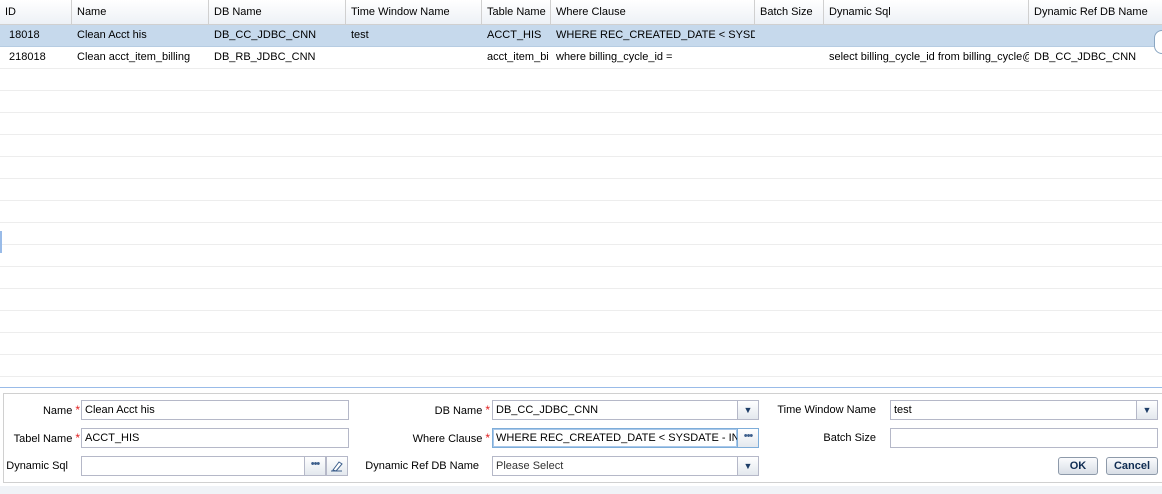 This screenshot has width=1162, height=494. What do you see at coordinates (140, 12) in the screenshot?
I see `column-header-name: Name` at bounding box center [140, 12].